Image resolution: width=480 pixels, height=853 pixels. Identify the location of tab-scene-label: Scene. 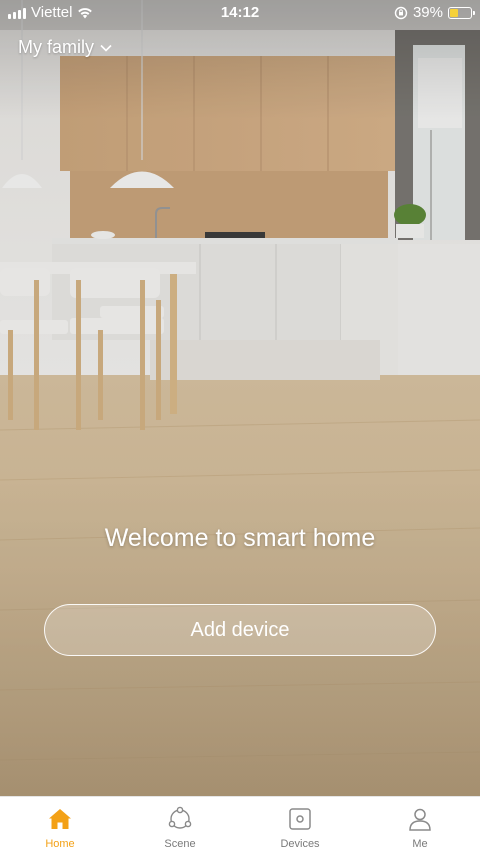
(180, 844).